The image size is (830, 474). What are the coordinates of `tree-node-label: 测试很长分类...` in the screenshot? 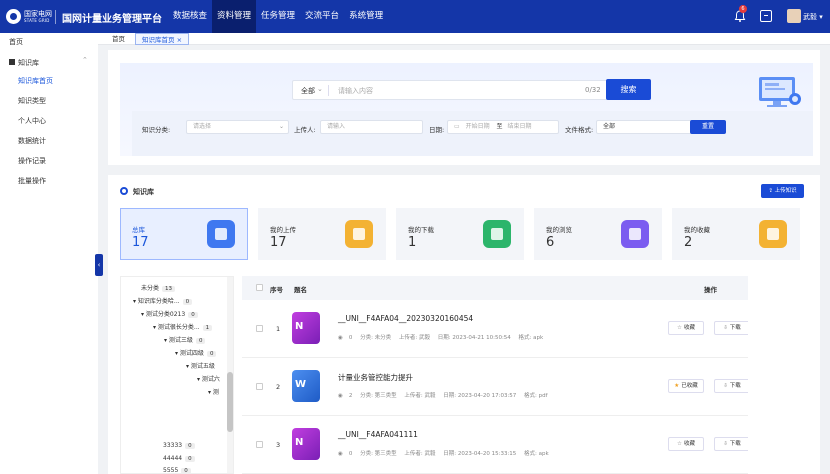 It's located at (178, 327).